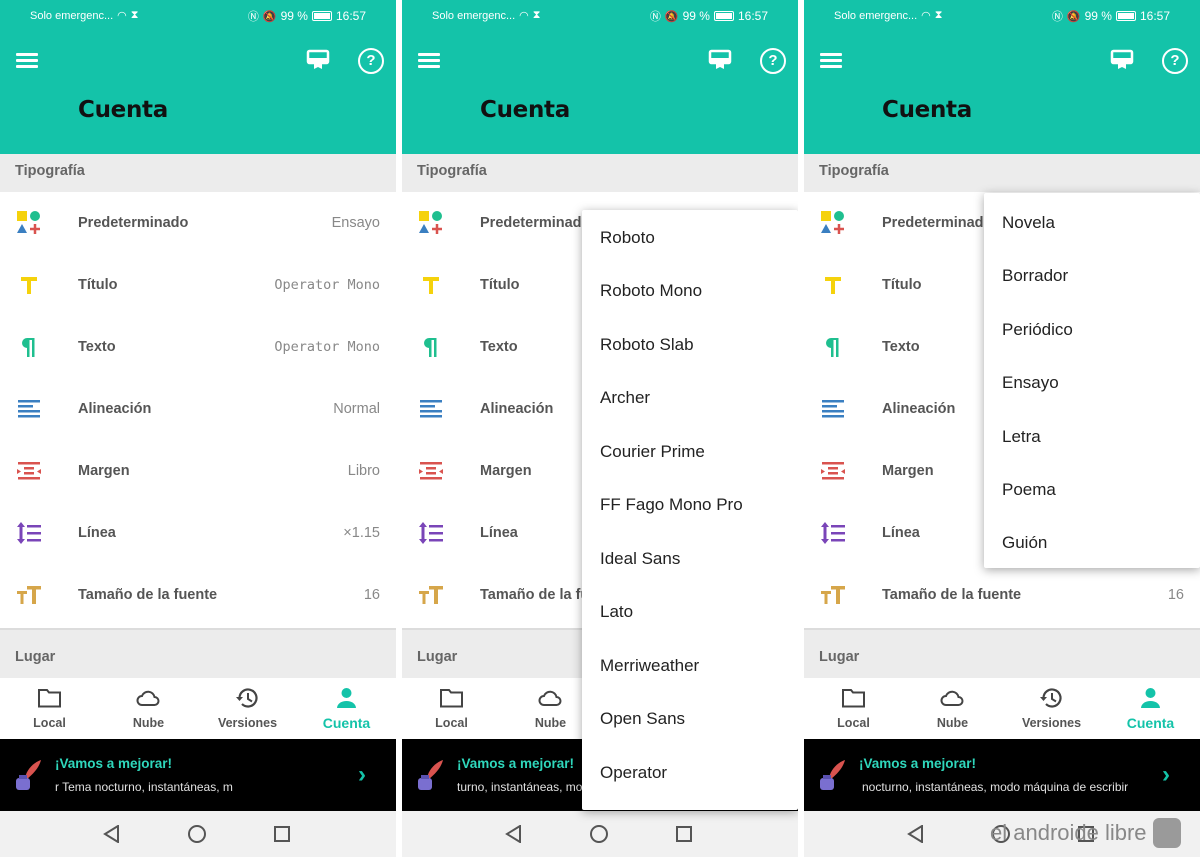 The image size is (1200, 857). I want to click on row-alignment: Alineación Normal, so click(198, 409).